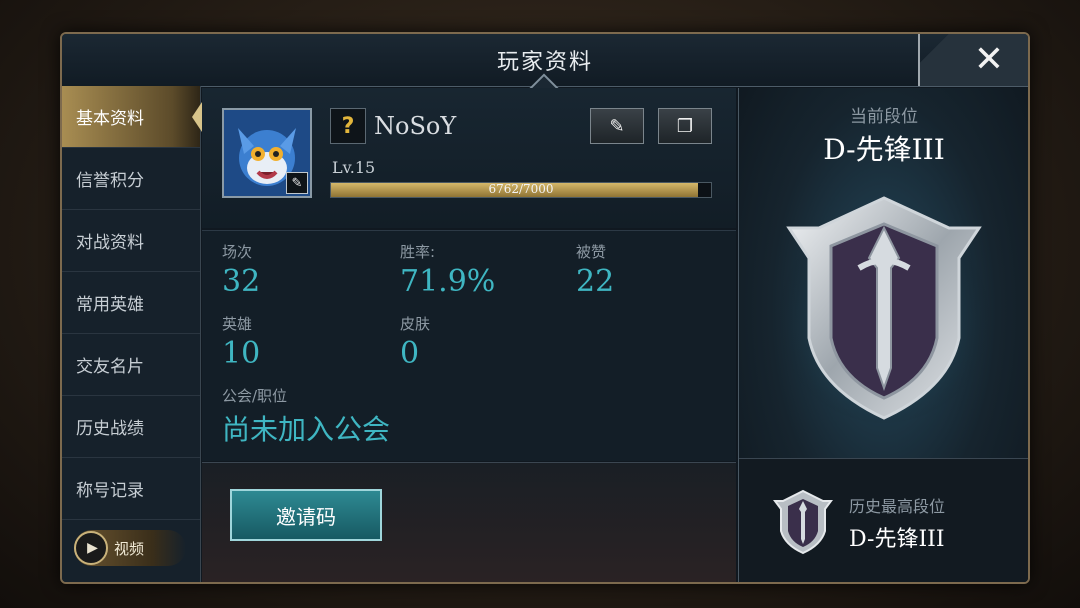  What do you see at coordinates (897, 506) in the screenshot?
I see `best-rank-label: 历史最高段位` at bounding box center [897, 506].